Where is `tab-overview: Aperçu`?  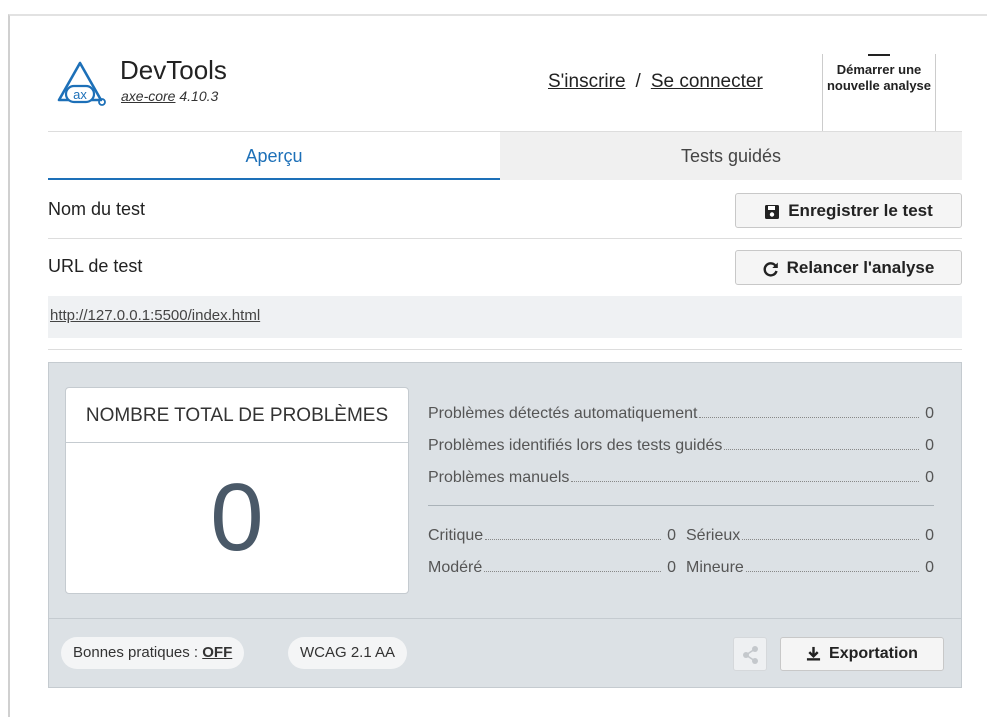
tab-overview: Aperçu is located at coordinates (274, 156).